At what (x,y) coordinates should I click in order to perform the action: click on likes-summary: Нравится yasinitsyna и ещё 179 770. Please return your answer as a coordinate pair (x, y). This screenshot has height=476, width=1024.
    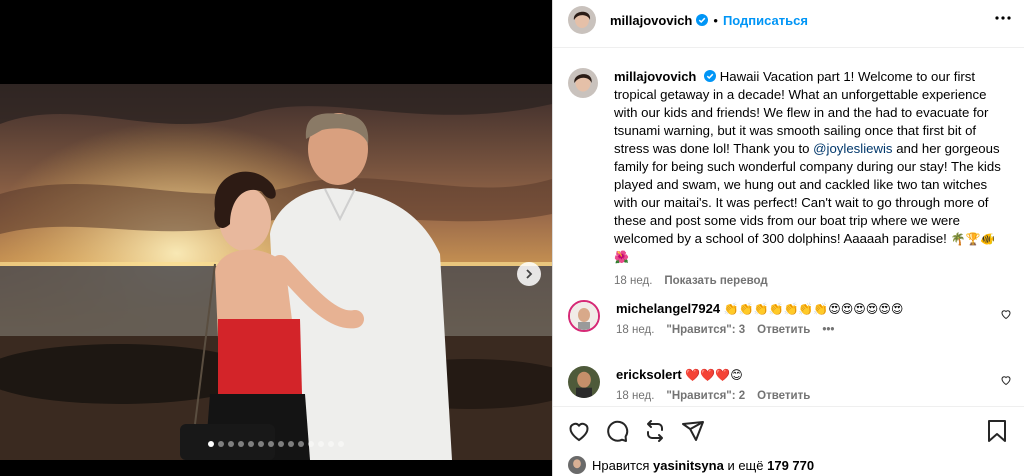
    Looking at the image, I should click on (691, 465).